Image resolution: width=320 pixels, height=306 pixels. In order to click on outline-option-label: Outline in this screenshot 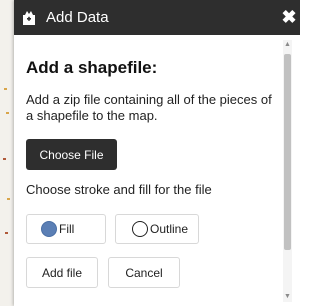, I will do `click(169, 229)`.